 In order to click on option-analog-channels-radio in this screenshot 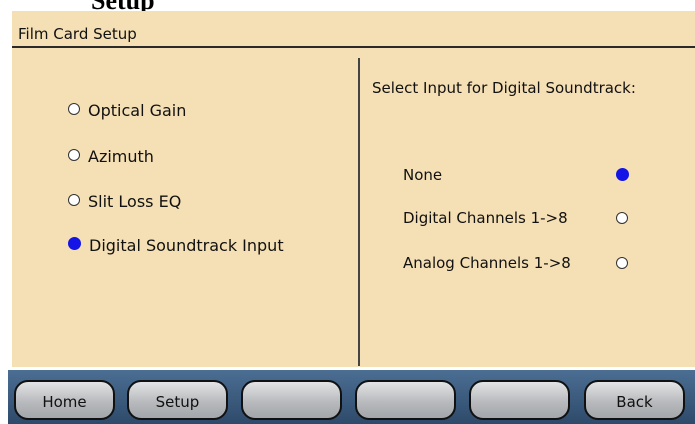, I will do `click(622, 263)`.